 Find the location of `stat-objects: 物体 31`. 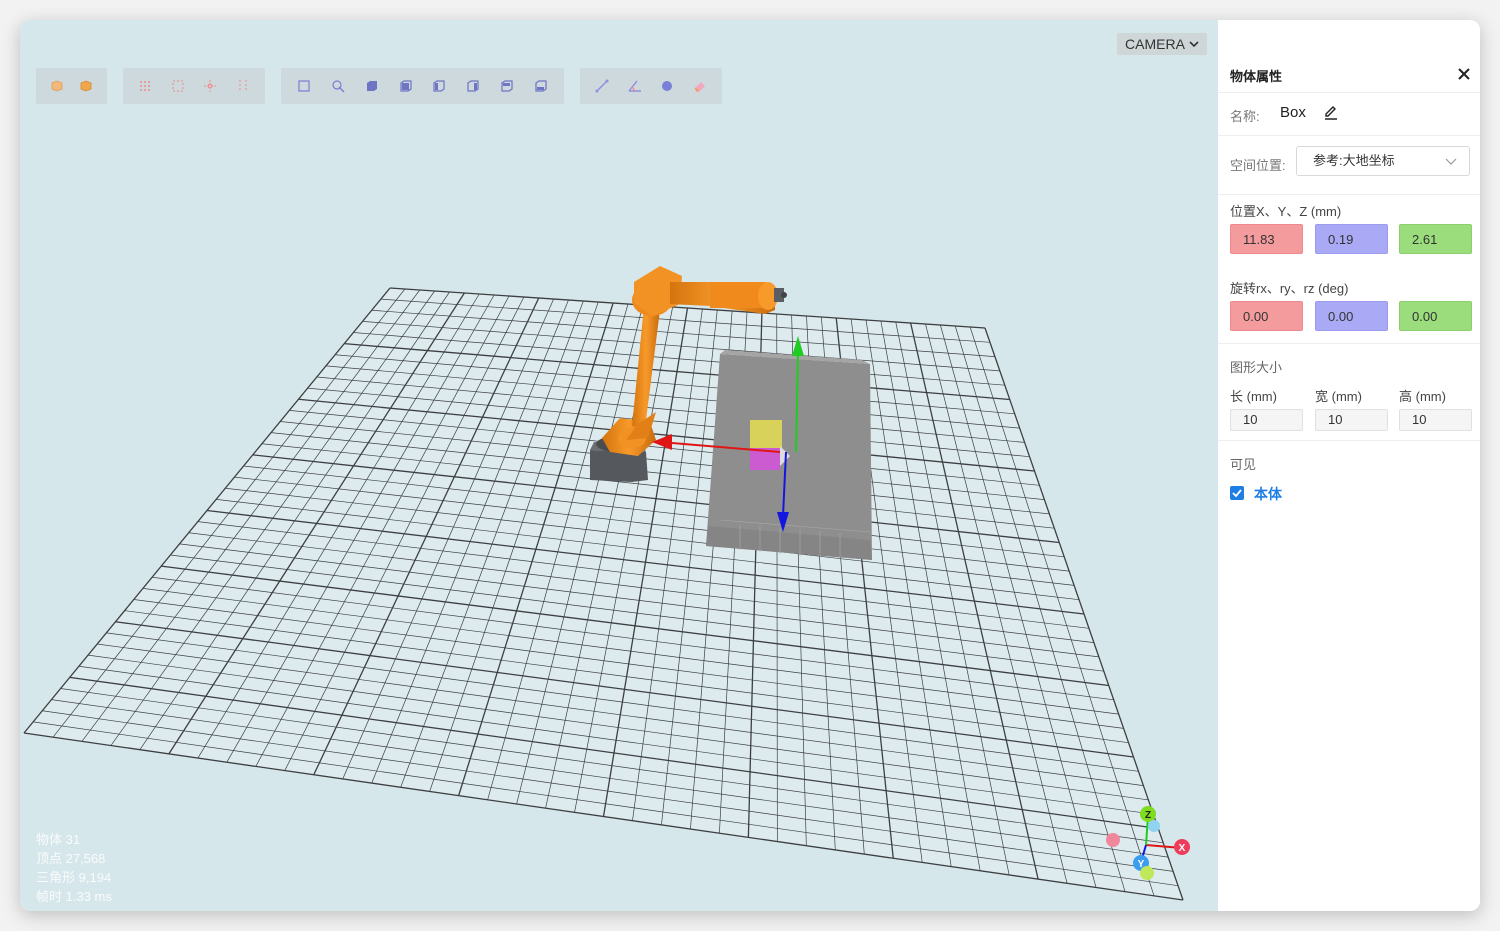

stat-objects: 物体 31 is located at coordinates (58, 839).